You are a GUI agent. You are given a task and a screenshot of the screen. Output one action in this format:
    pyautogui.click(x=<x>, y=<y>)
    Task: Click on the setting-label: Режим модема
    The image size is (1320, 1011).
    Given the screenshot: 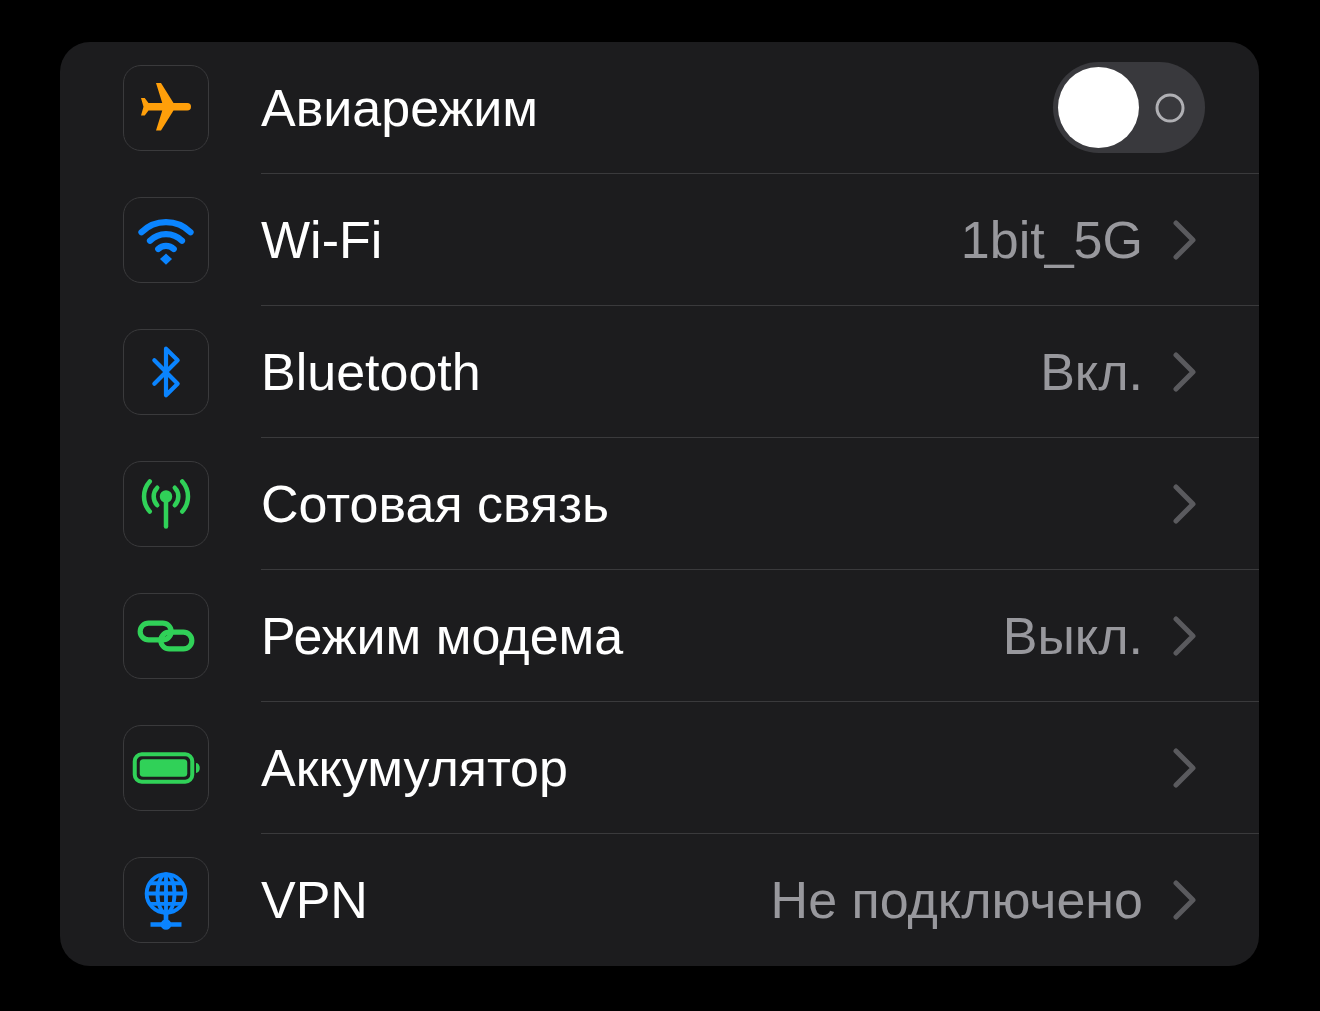 What is the action you would take?
    pyautogui.click(x=442, y=635)
    